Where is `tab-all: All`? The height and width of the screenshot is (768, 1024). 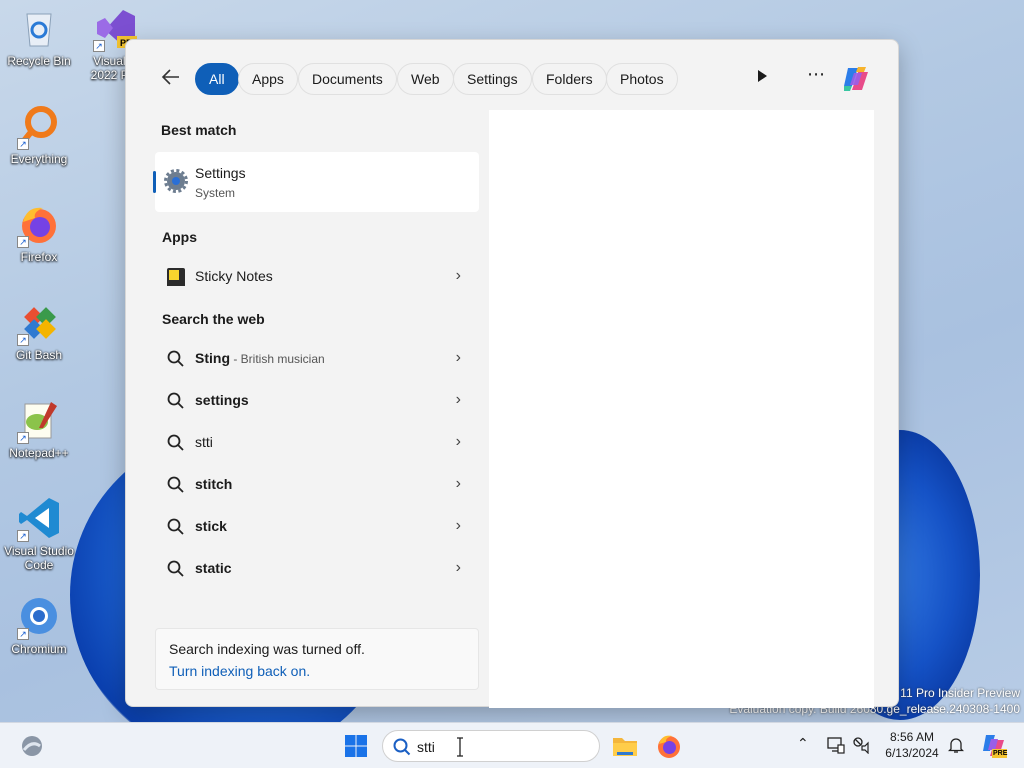 tab-all: All is located at coordinates (217, 79).